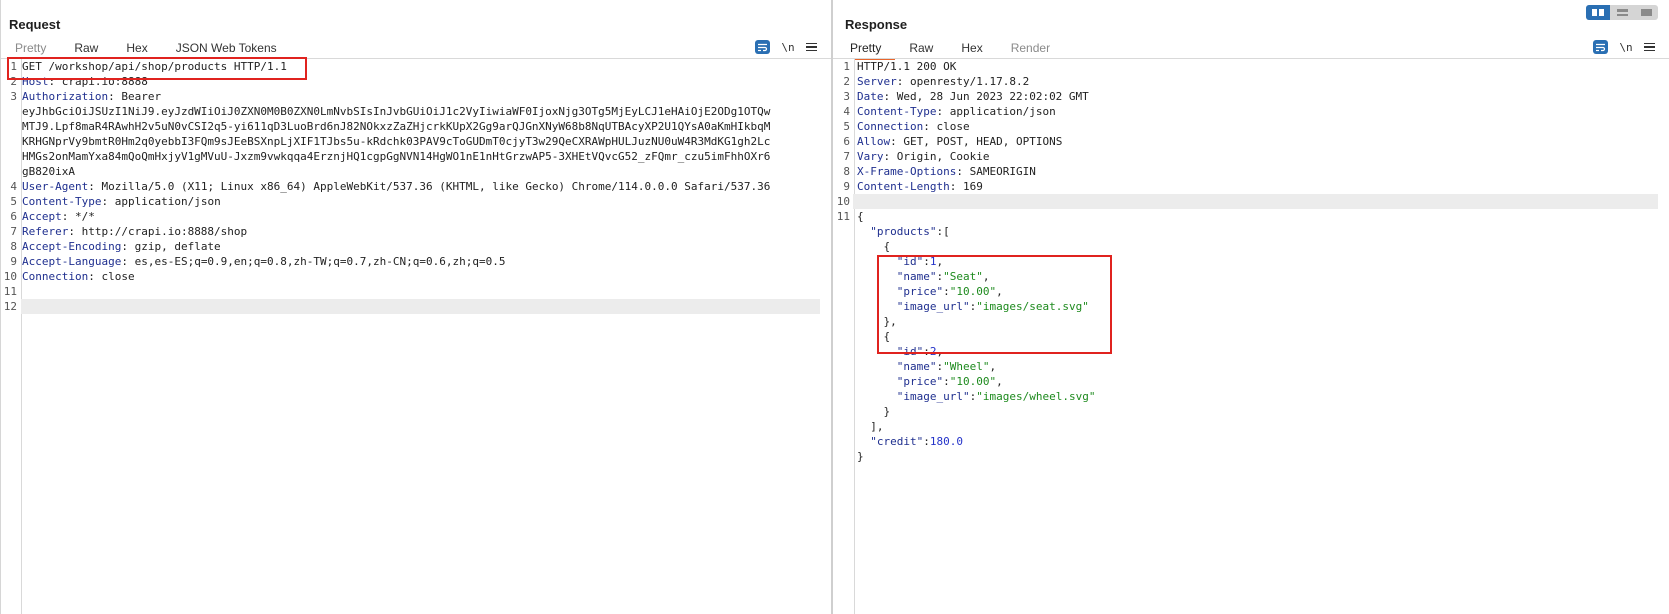  What do you see at coordinates (1251, 246) in the screenshot?
I see `response-line: {` at bounding box center [1251, 246].